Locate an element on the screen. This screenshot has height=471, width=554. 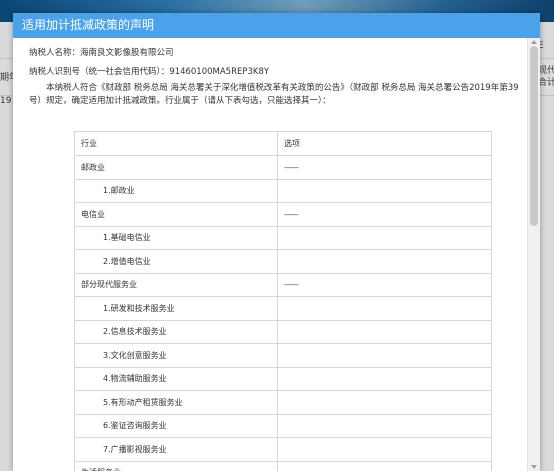
scroll-down-icon is located at coordinates (534, 467).